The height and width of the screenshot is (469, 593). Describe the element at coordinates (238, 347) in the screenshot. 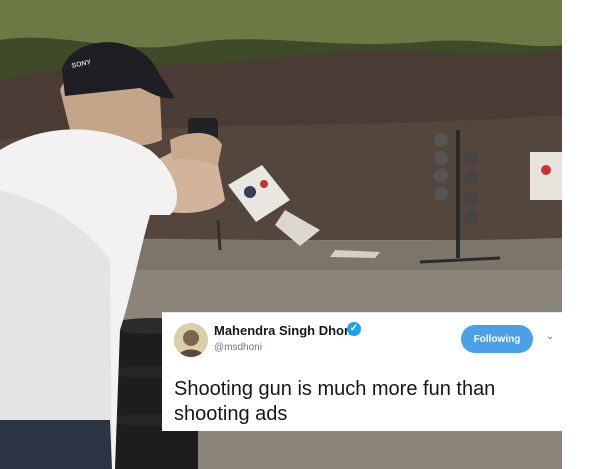

I see `user-handle: @msdhoni` at that location.